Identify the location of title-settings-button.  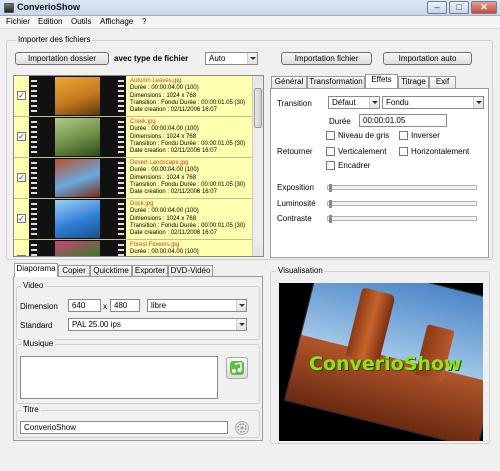
(242, 428).